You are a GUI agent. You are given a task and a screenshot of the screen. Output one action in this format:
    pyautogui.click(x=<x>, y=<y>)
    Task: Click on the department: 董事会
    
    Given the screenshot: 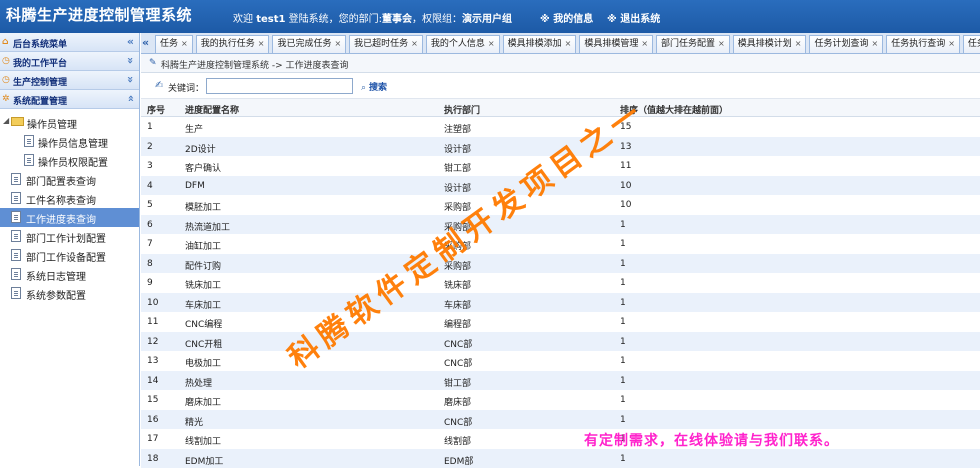 What is the action you would take?
    pyautogui.click(x=397, y=19)
    